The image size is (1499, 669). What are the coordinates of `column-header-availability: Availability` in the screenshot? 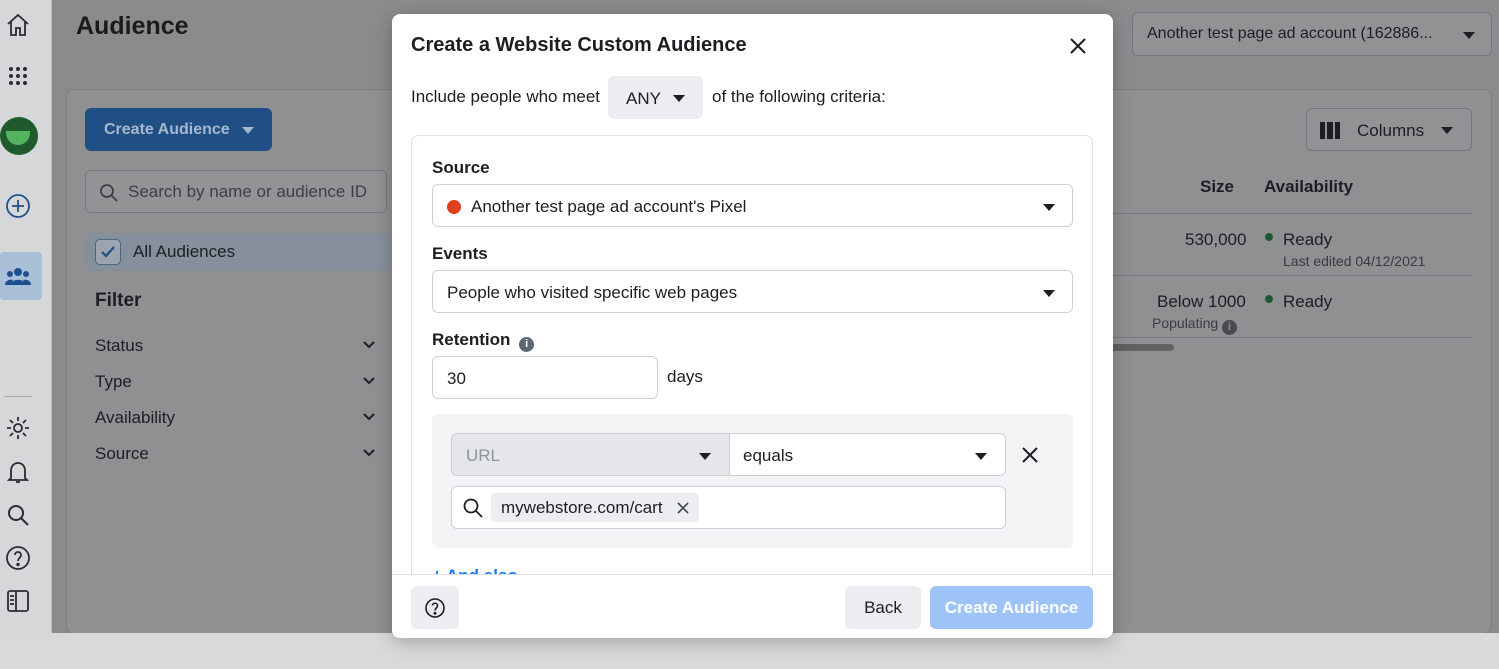 It's located at (1308, 187).